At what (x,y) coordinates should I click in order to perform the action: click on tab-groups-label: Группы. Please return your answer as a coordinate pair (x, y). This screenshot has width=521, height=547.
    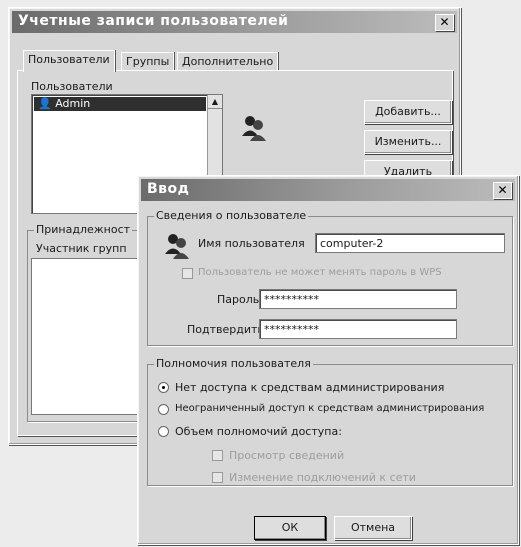
    Looking at the image, I should click on (148, 61).